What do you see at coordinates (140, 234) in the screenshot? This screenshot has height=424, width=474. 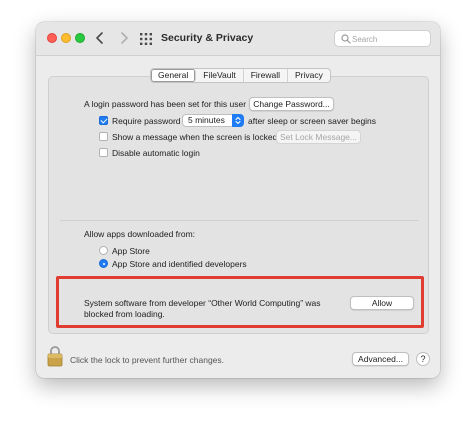 I see `allow-apps-heading: Allow apps downloaded from:` at bounding box center [140, 234].